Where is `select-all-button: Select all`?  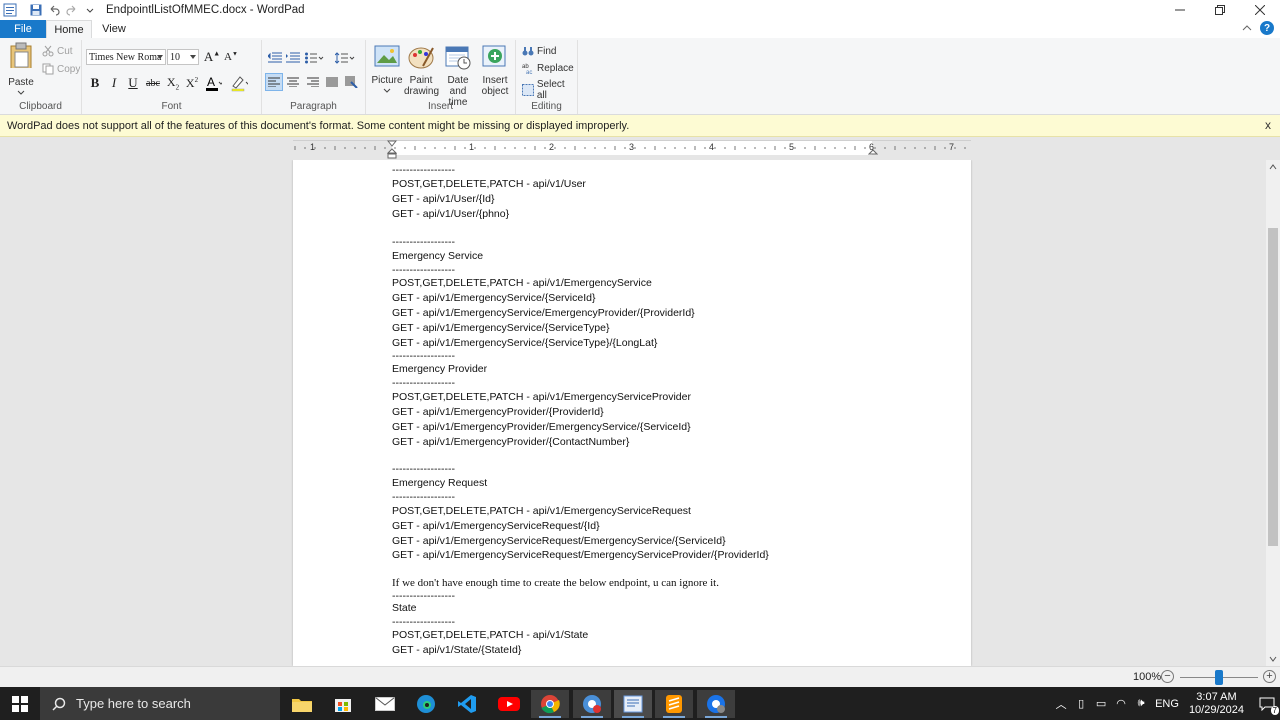
select-all-button: Select all is located at coordinates (549, 90).